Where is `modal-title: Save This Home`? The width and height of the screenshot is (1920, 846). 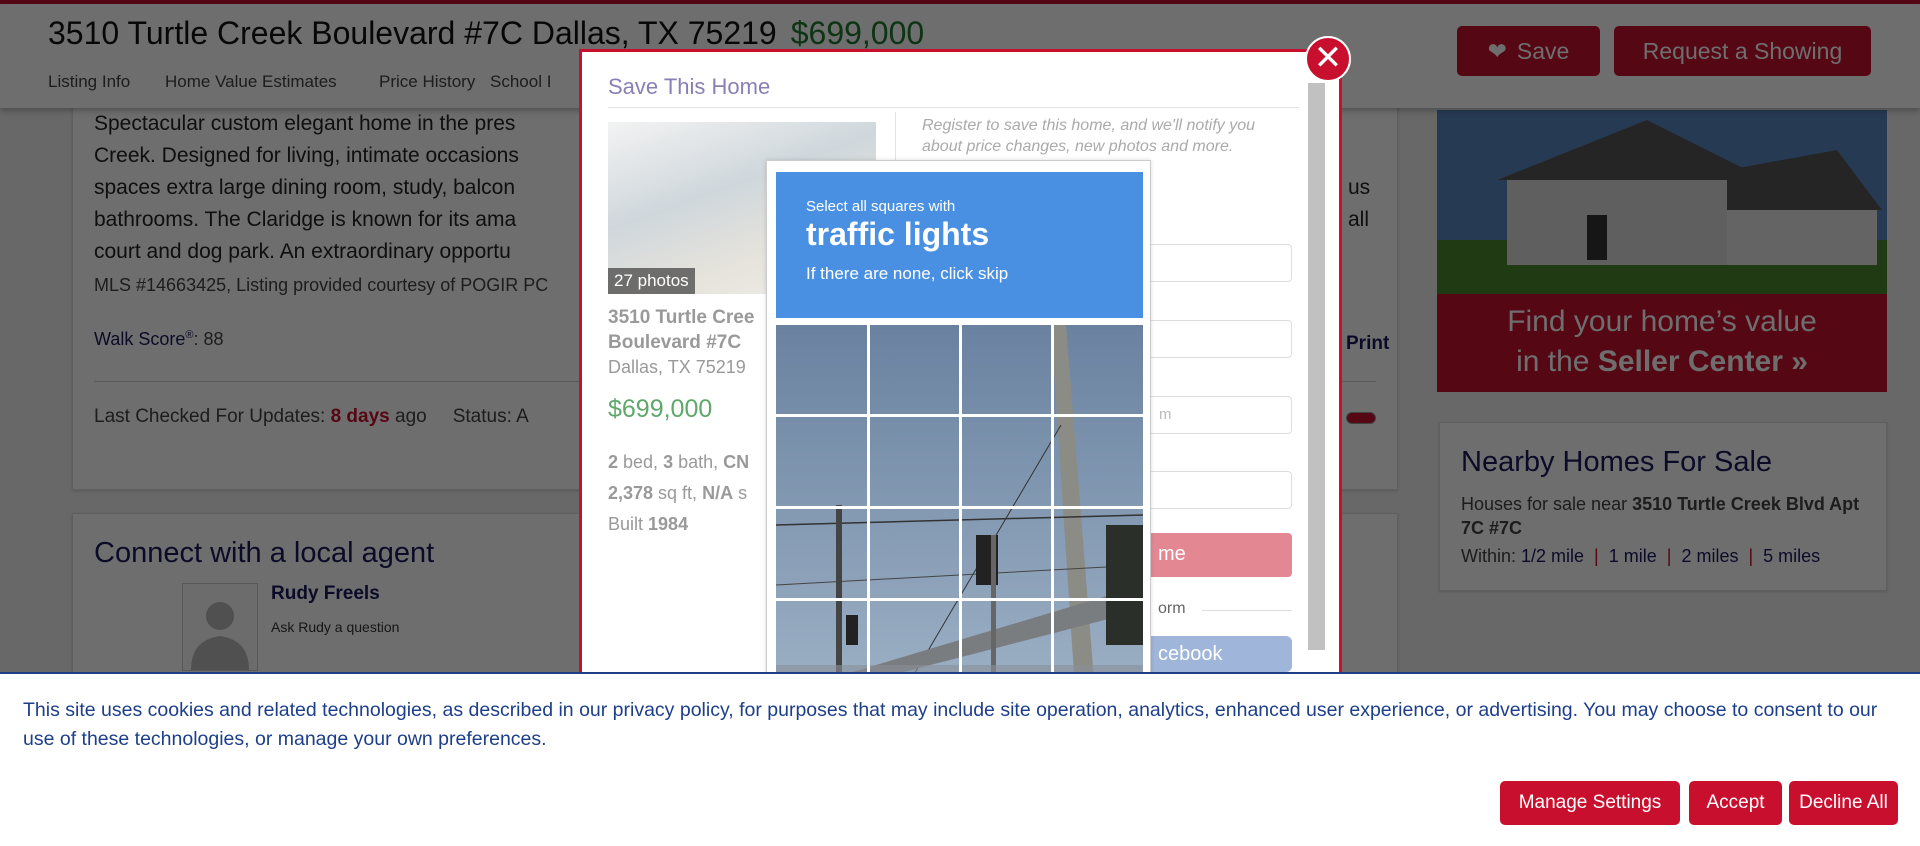
modal-title: Save This Home is located at coordinates (689, 86).